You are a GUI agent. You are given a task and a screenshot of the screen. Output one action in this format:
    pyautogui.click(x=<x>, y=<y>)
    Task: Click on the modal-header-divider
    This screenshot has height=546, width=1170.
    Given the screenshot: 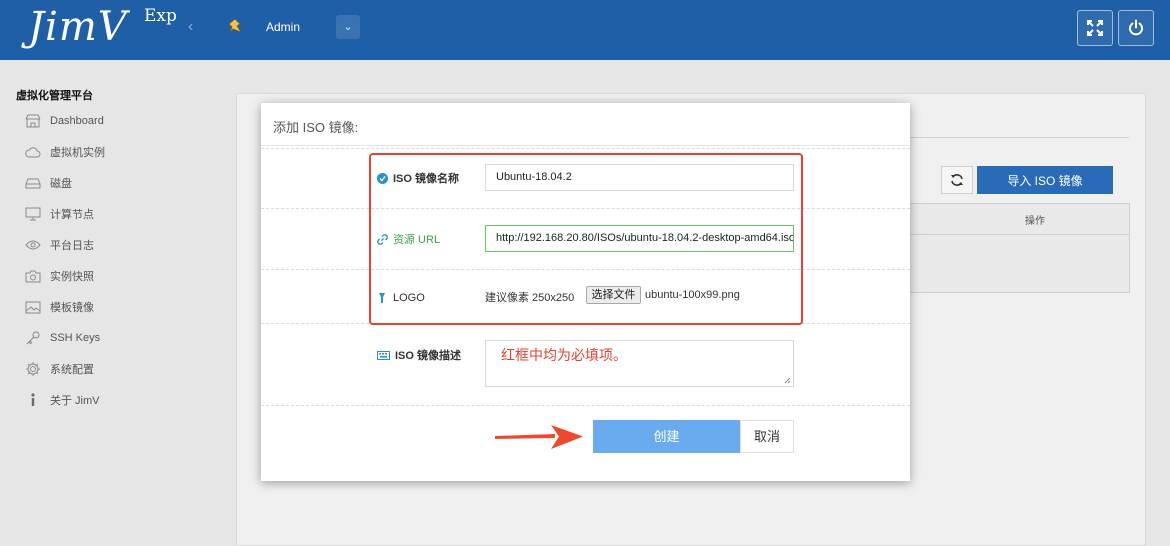 What is the action you would take?
    pyautogui.click(x=585, y=145)
    